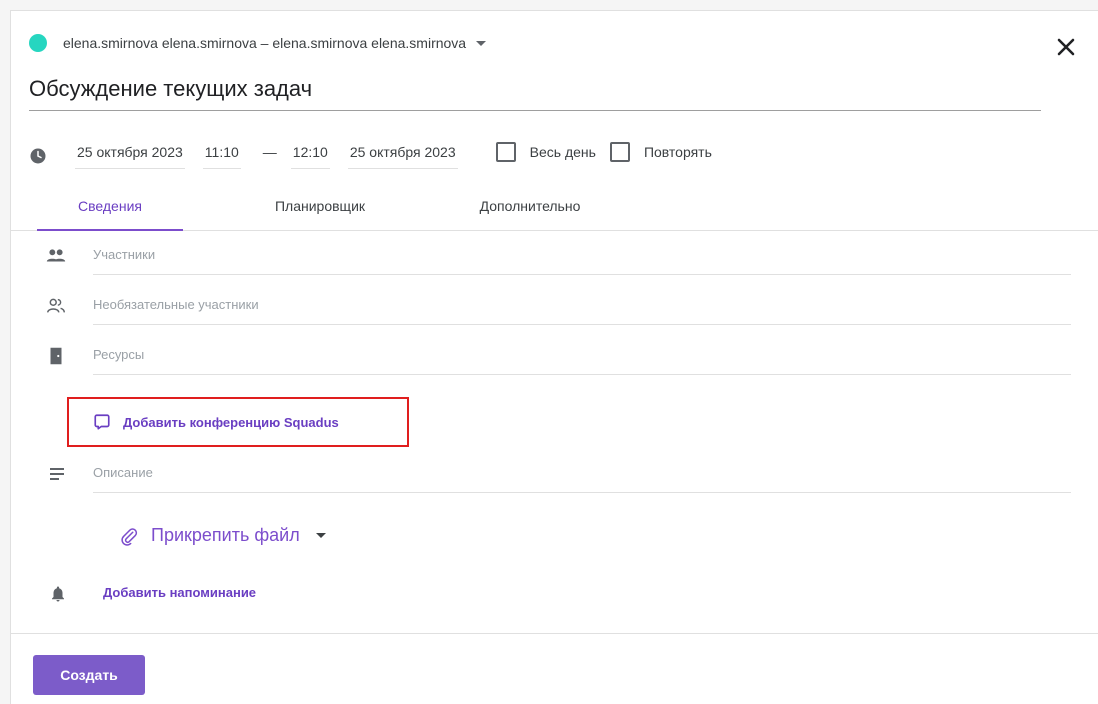 The image size is (1098, 704). What do you see at coordinates (530, 212) in the screenshot?
I see `tab-additional: Дополнительно` at bounding box center [530, 212].